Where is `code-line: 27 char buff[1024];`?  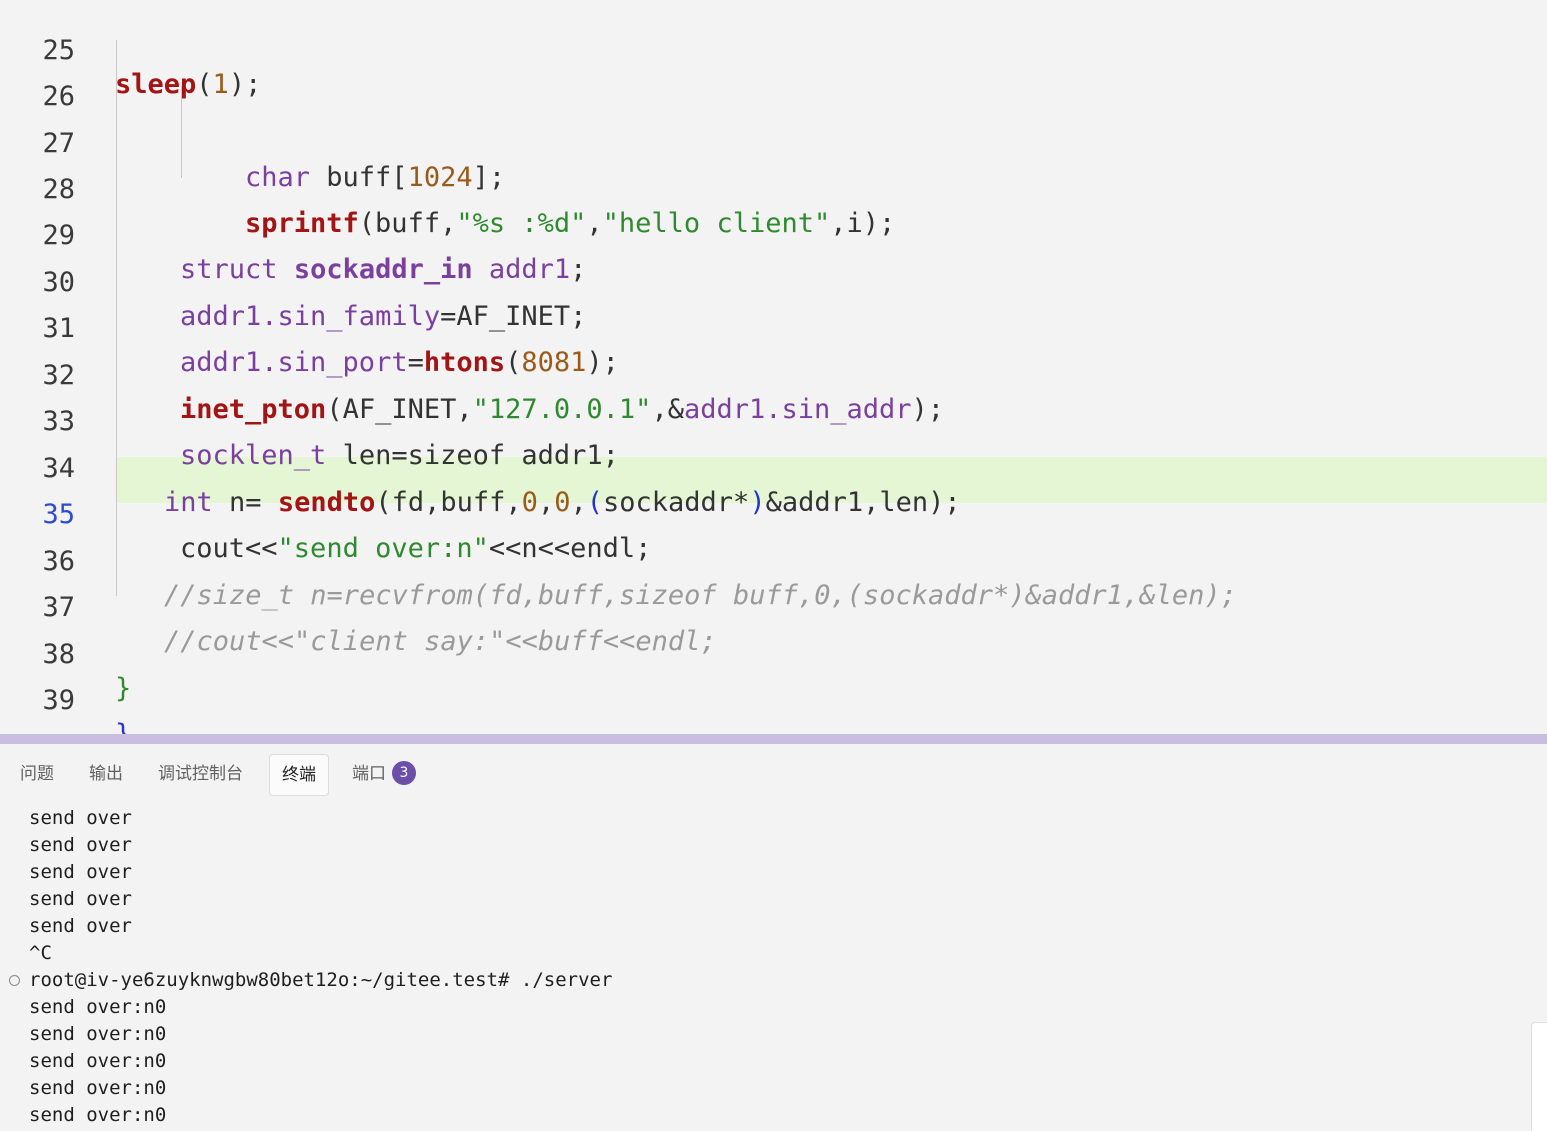
code-line: 27 char buff[1024]; is located at coordinates (773, 143).